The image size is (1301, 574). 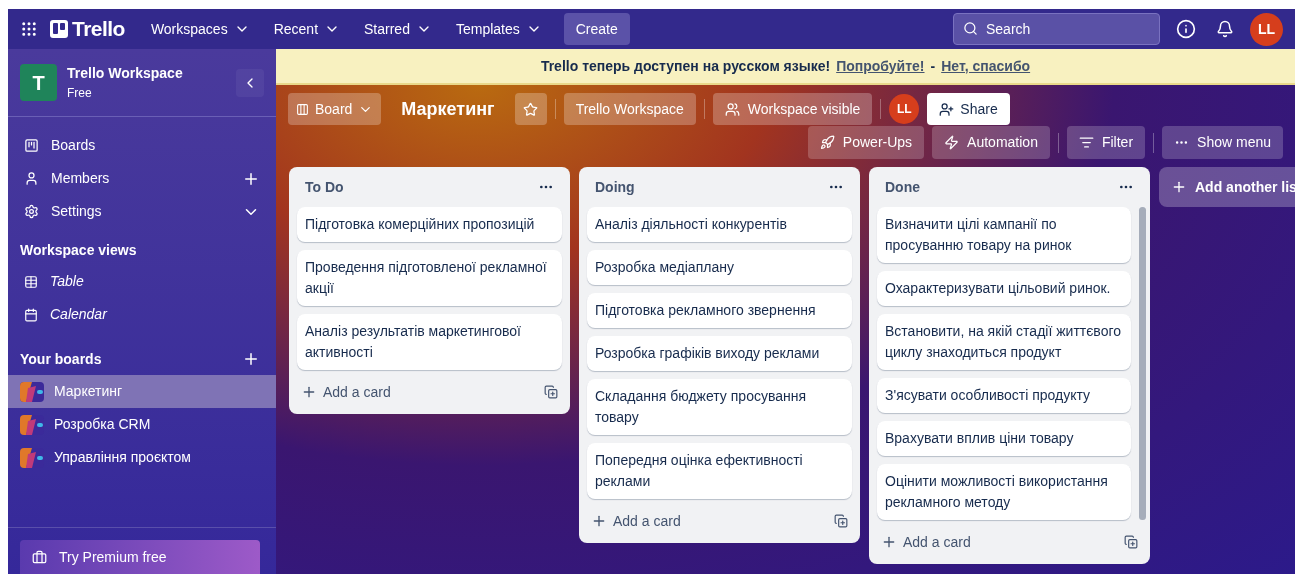 I want to click on task-card: Встановити, на якій стадії життєвого циклу знаходиться продукт, so click(x=1004, y=342).